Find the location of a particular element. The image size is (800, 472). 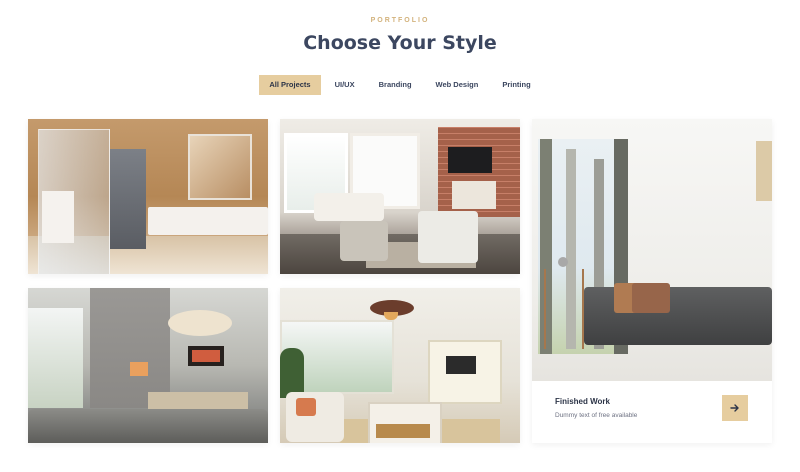

view-project-button is located at coordinates (735, 408).